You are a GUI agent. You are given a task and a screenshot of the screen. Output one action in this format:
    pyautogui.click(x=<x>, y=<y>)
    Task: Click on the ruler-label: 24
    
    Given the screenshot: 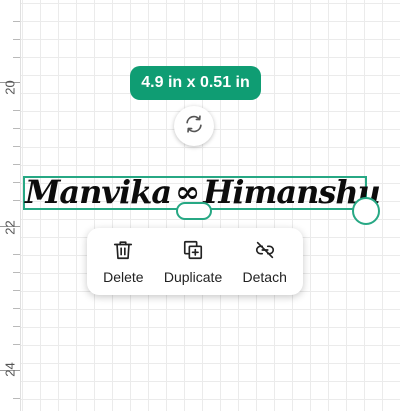 What is the action you would take?
    pyautogui.click(x=10, y=369)
    